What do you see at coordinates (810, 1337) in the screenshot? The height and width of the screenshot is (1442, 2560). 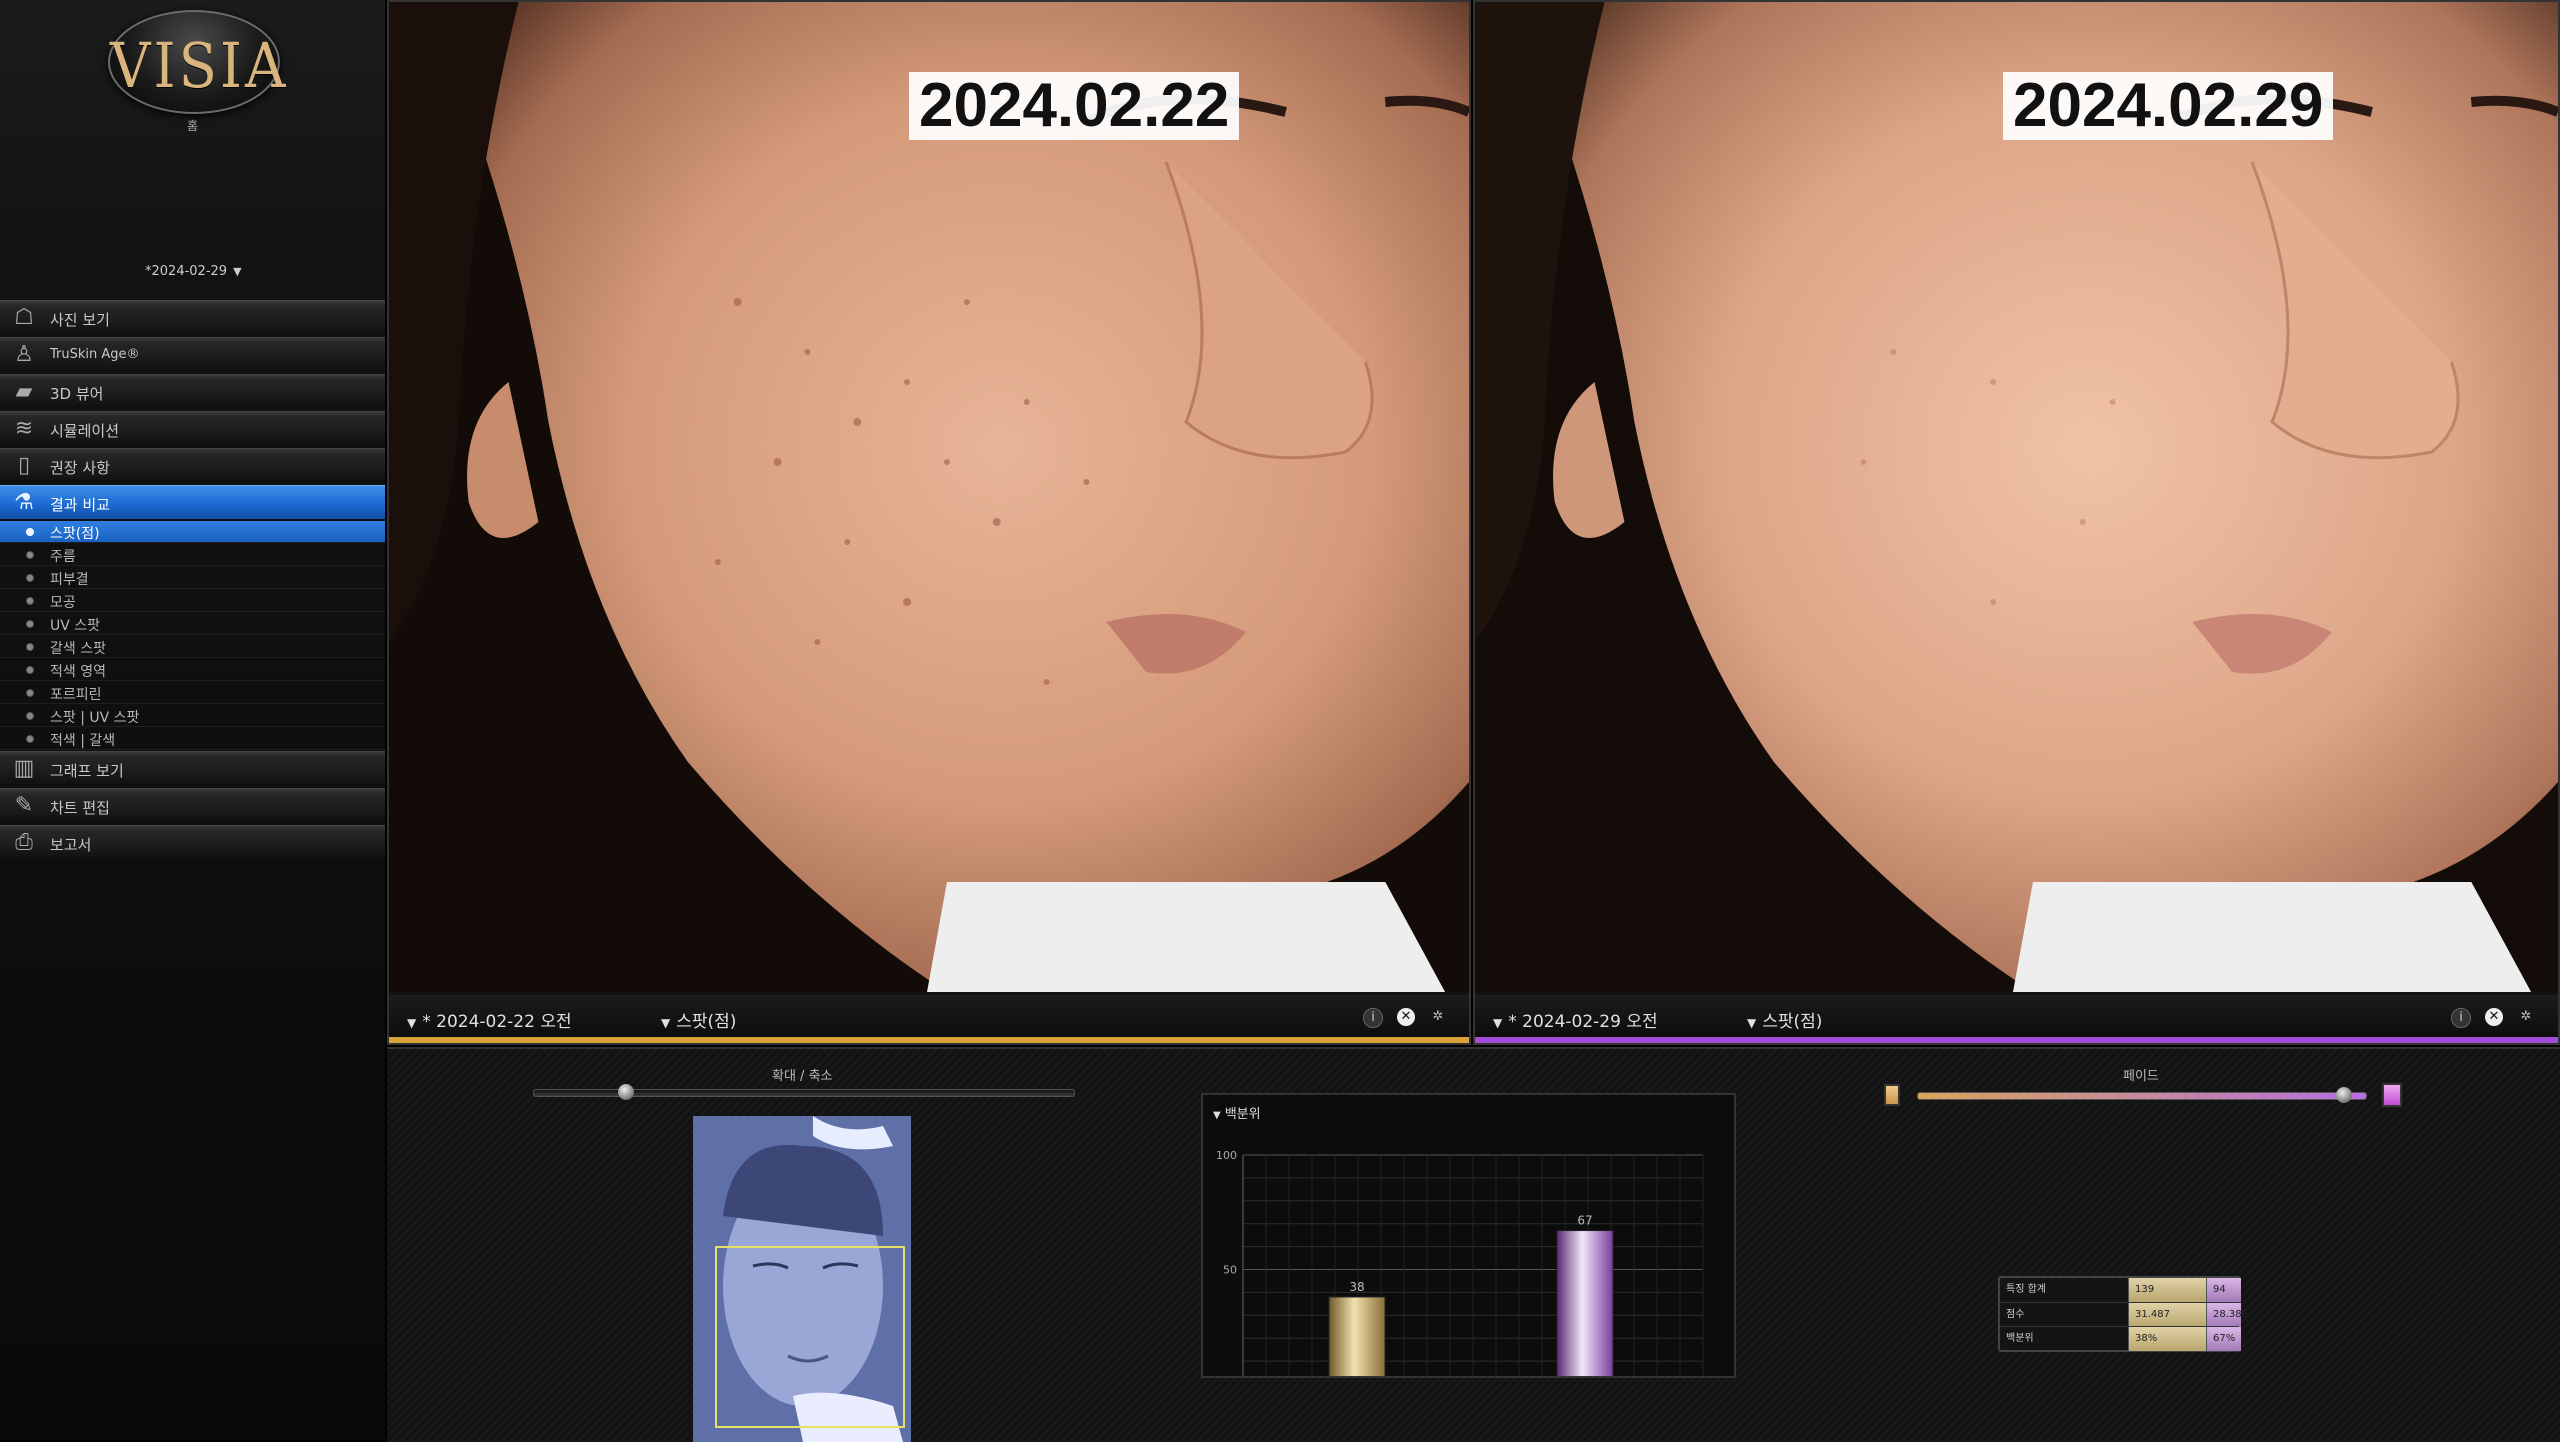 I see `zoom-region-box` at bounding box center [810, 1337].